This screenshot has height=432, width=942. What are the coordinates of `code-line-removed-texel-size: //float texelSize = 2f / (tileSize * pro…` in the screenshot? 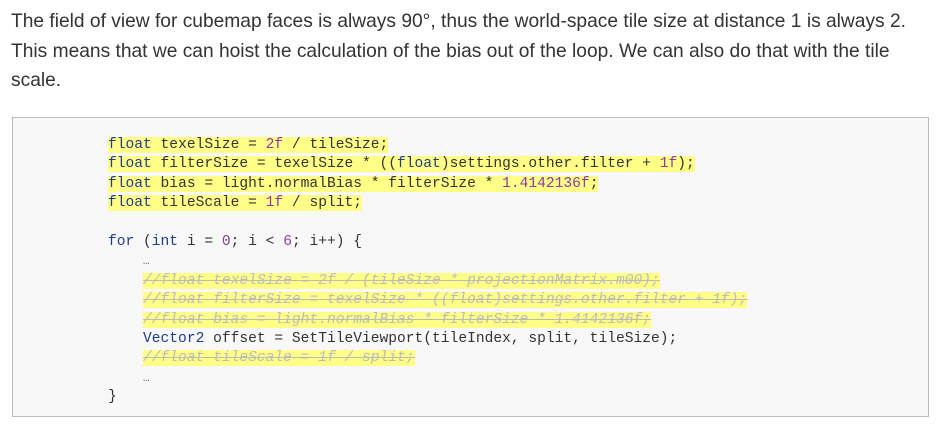 It's located at (401, 280).